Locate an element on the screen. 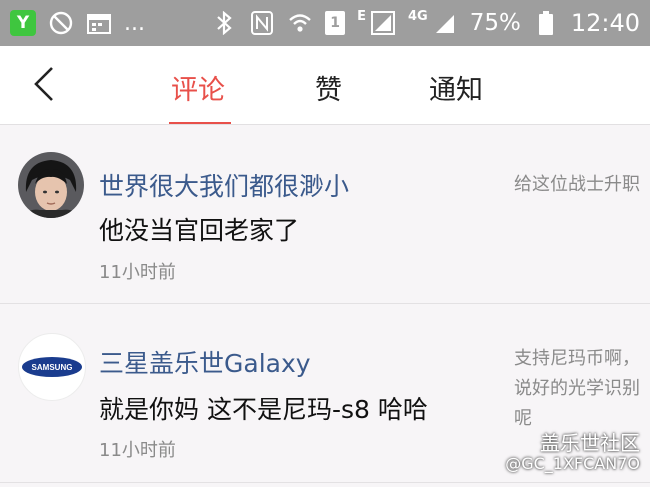 This screenshot has width=650, height=487. bluetooth-icon is located at coordinates (224, 23).